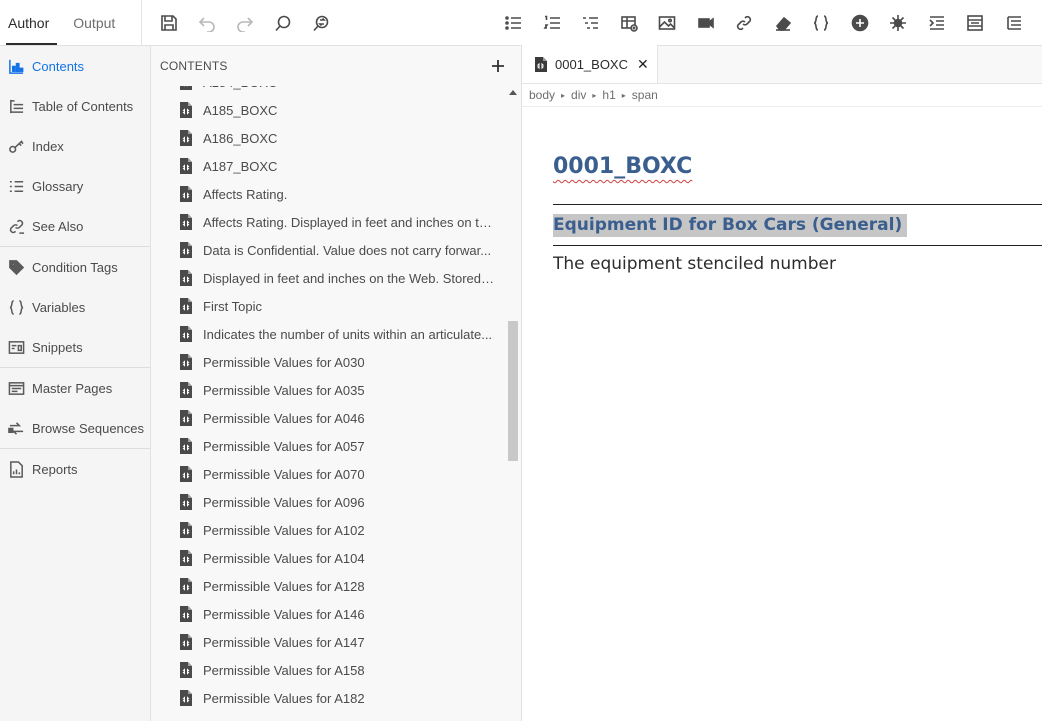 Image resolution: width=1042 pixels, height=721 pixels. Describe the element at coordinates (643, 64) in the screenshot. I see `close-tab-icon: ✕` at that location.